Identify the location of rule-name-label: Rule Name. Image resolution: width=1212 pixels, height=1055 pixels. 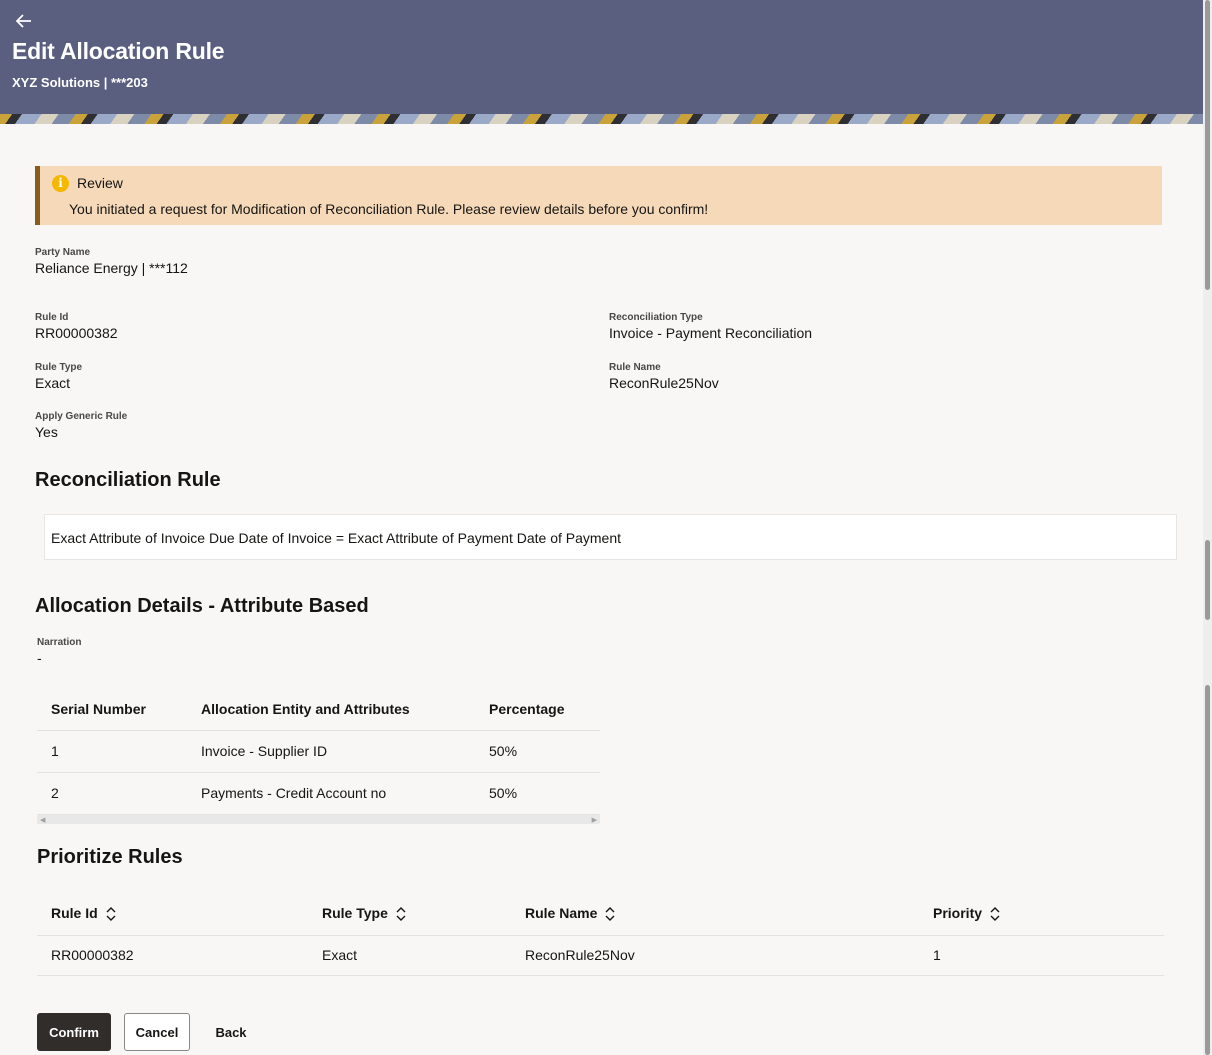
(635, 367).